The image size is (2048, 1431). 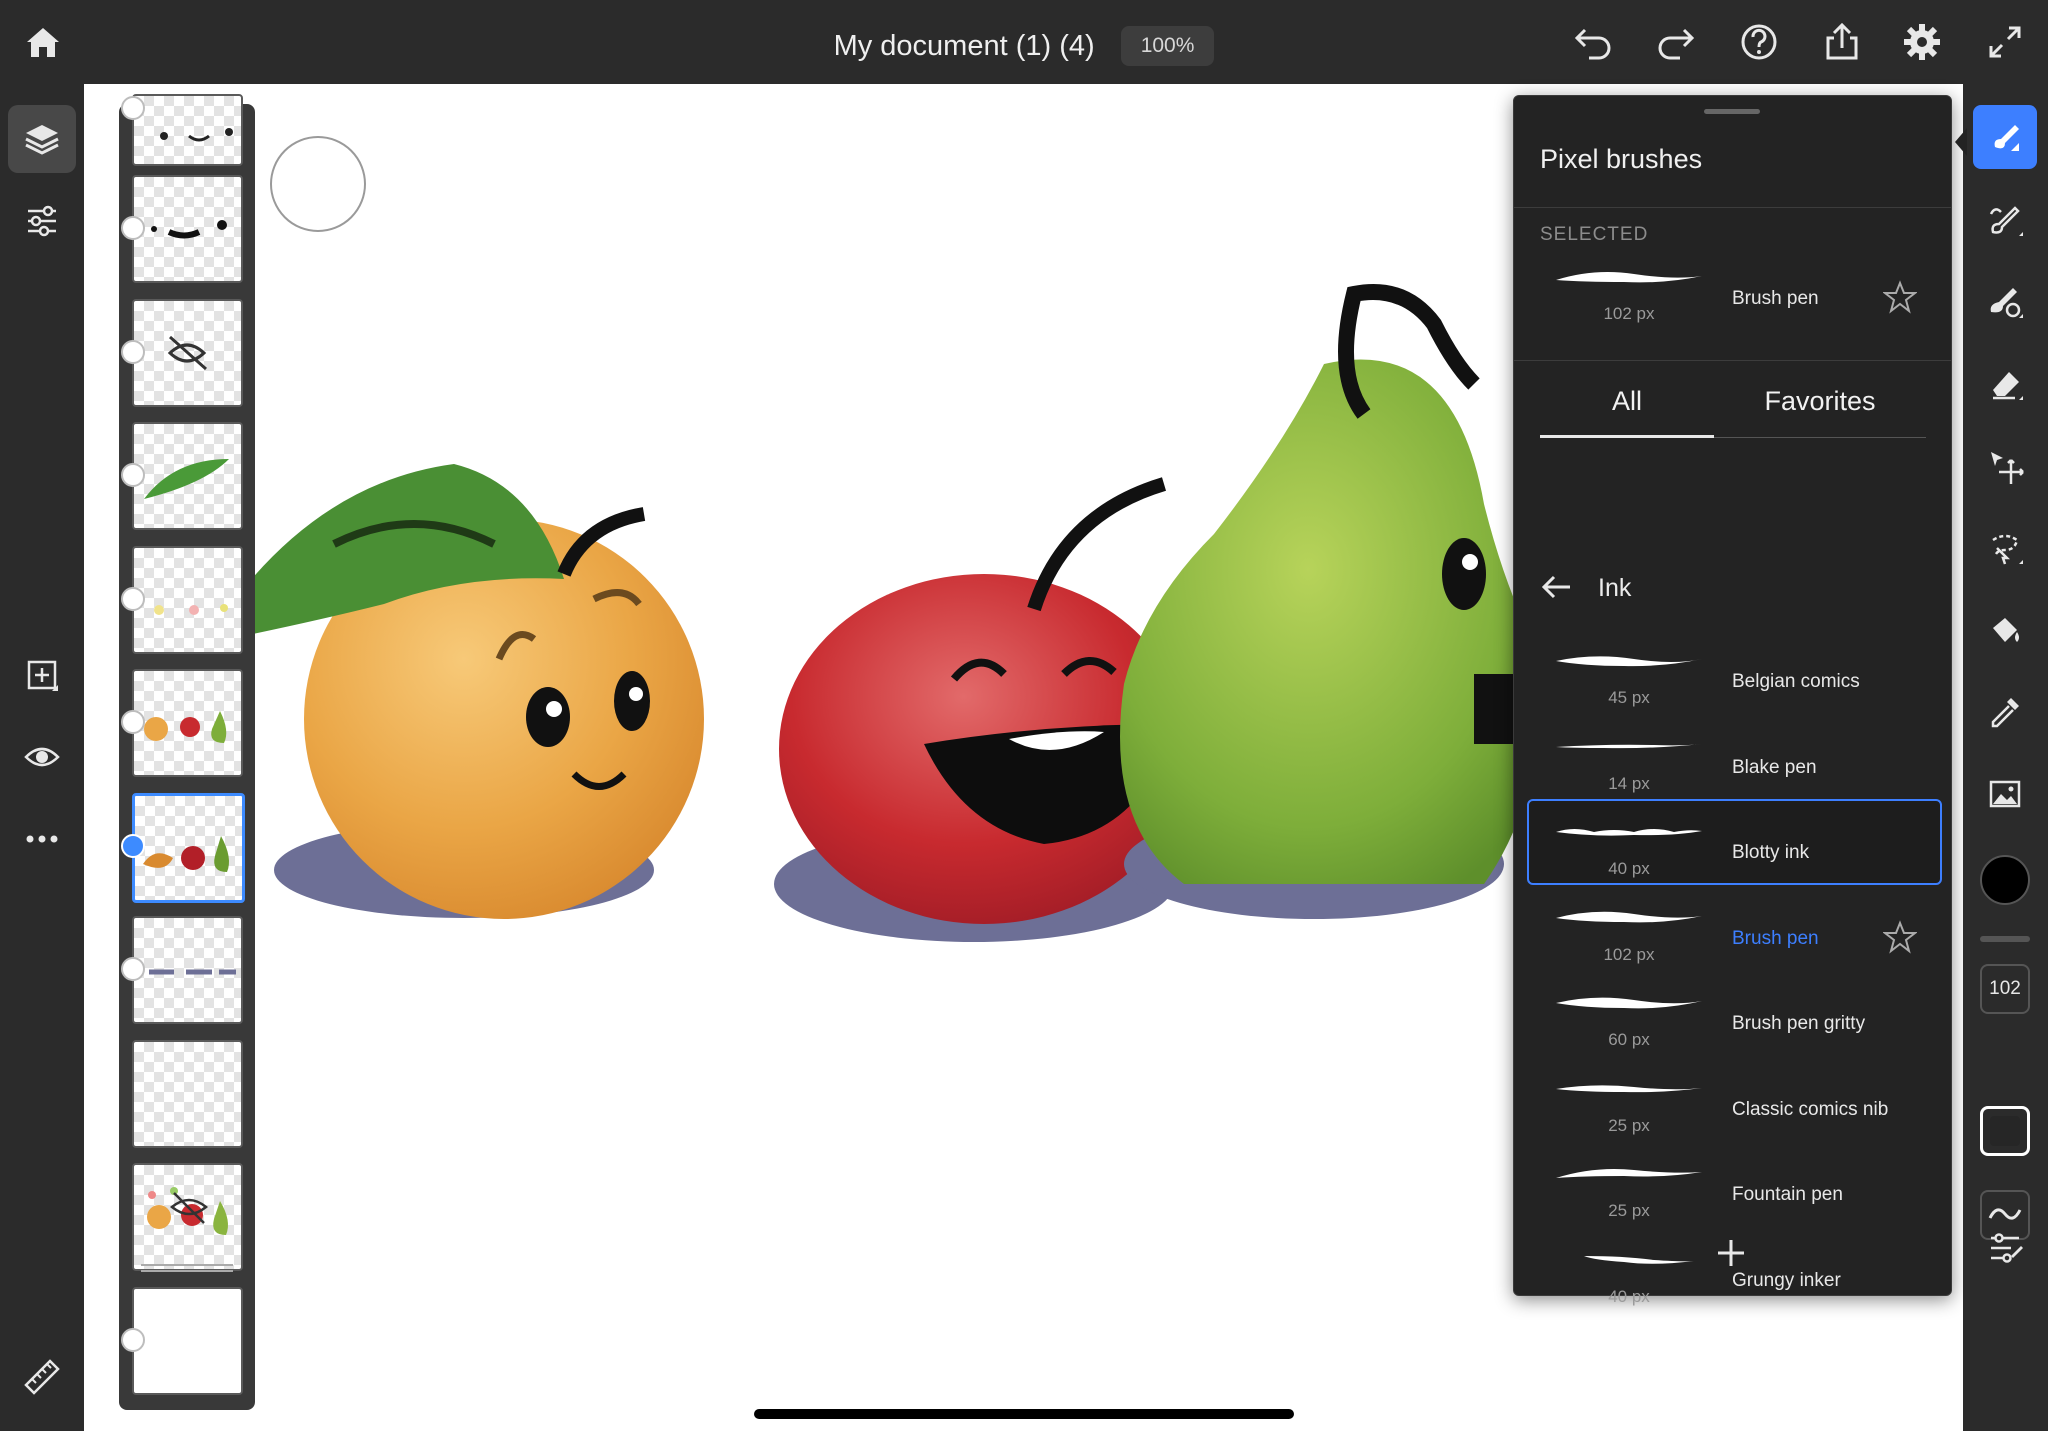 What do you see at coordinates (318, 184) in the screenshot?
I see `brush-cursor` at bounding box center [318, 184].